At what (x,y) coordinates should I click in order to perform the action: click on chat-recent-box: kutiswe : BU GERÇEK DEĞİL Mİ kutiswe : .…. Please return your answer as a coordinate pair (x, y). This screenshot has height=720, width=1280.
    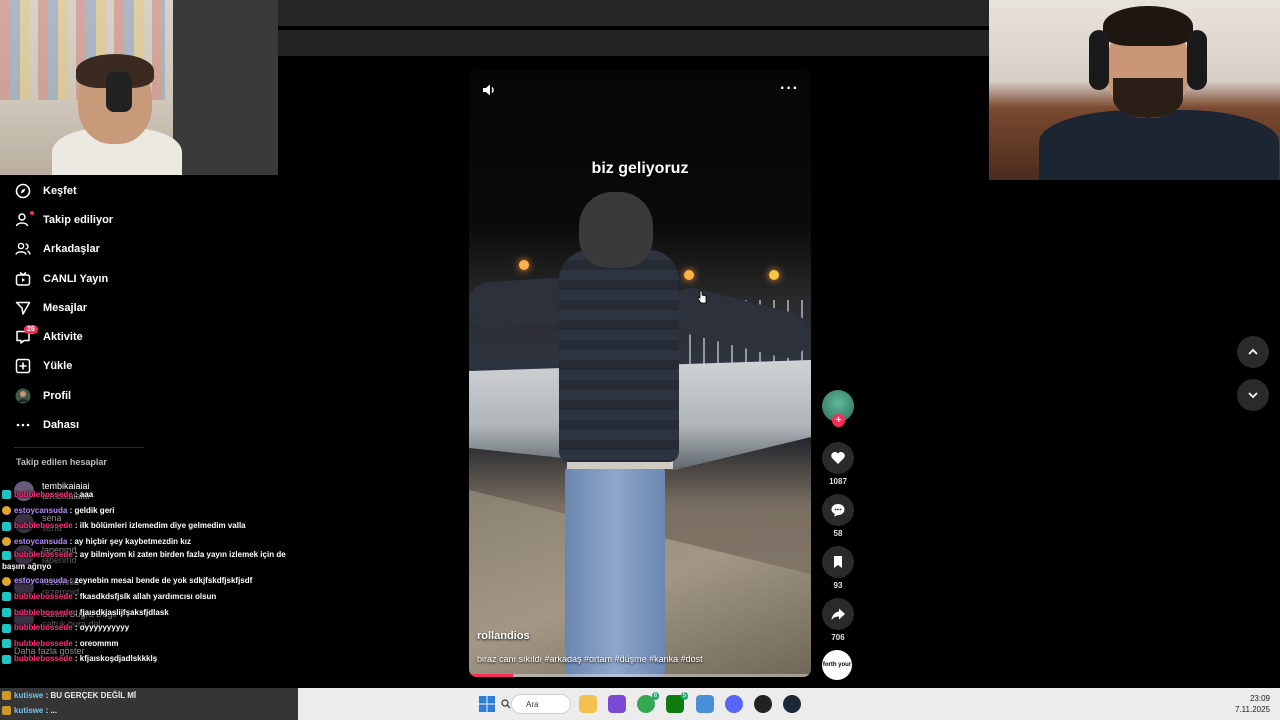
    Looking at the image, I should click on (149, 704).